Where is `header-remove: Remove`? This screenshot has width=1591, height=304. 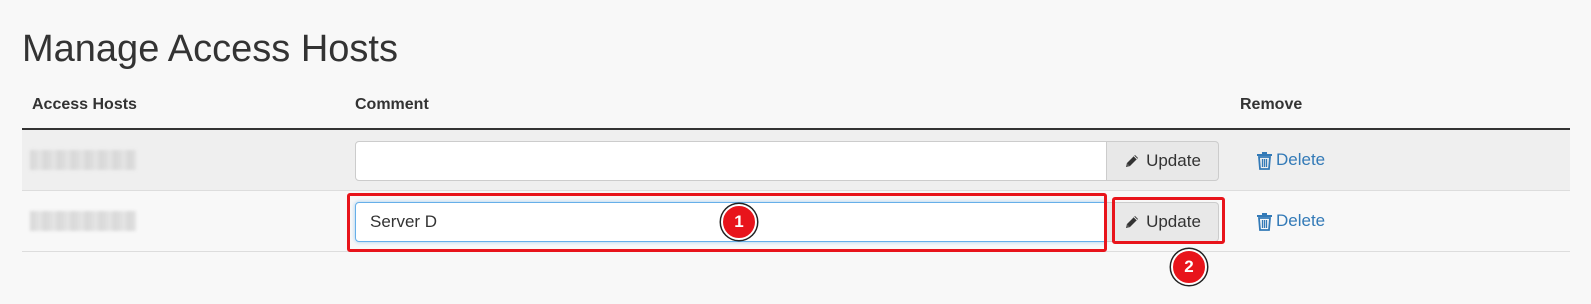
header-remove: Remove is located at coordinates (1271, 104).